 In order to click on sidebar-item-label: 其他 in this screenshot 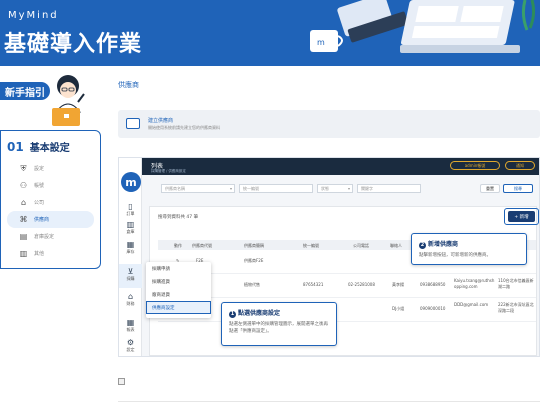, I will do `click(39, 254)`.